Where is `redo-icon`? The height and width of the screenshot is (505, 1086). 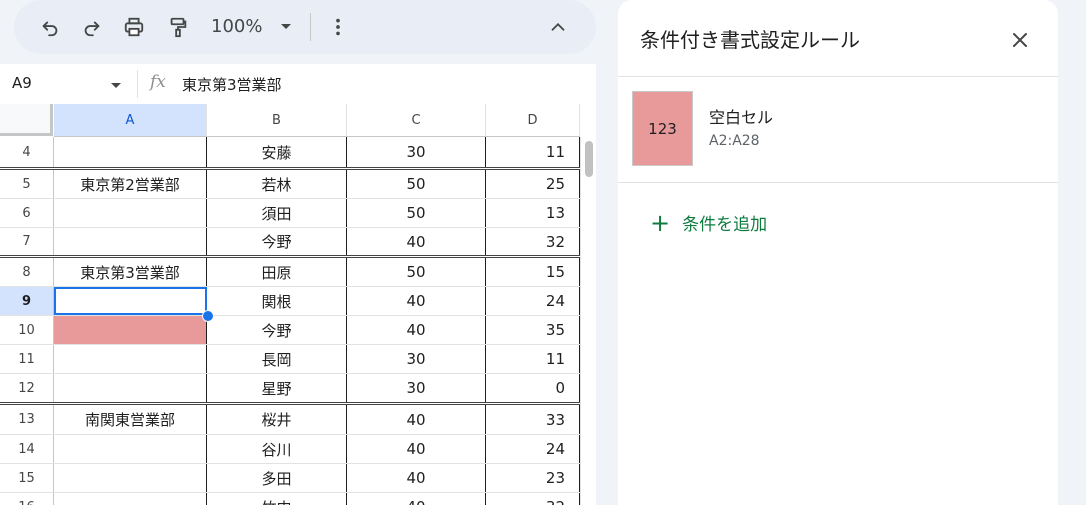
redo-icon is located at coordinates (92, 29).